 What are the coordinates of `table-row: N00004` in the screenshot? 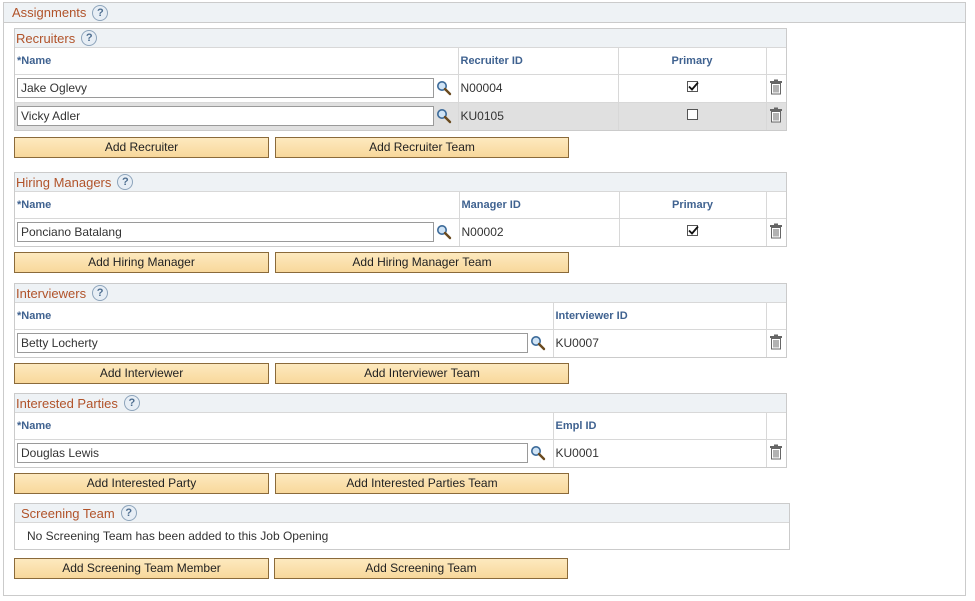 It's located at (400, 88).